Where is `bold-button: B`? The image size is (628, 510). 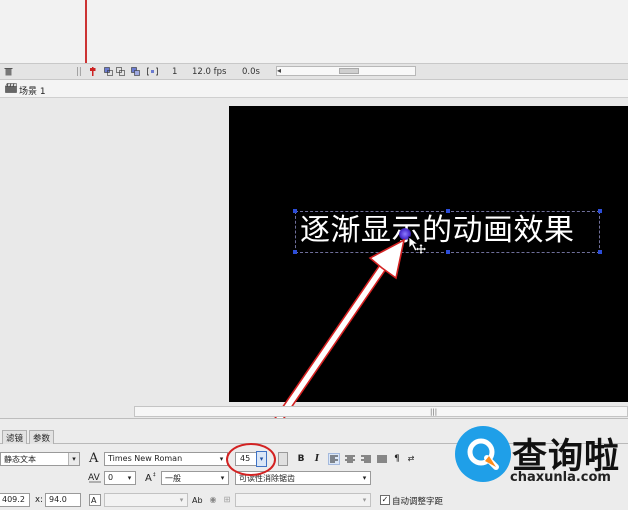
bold-button: B is located at coordinates (301, 459).